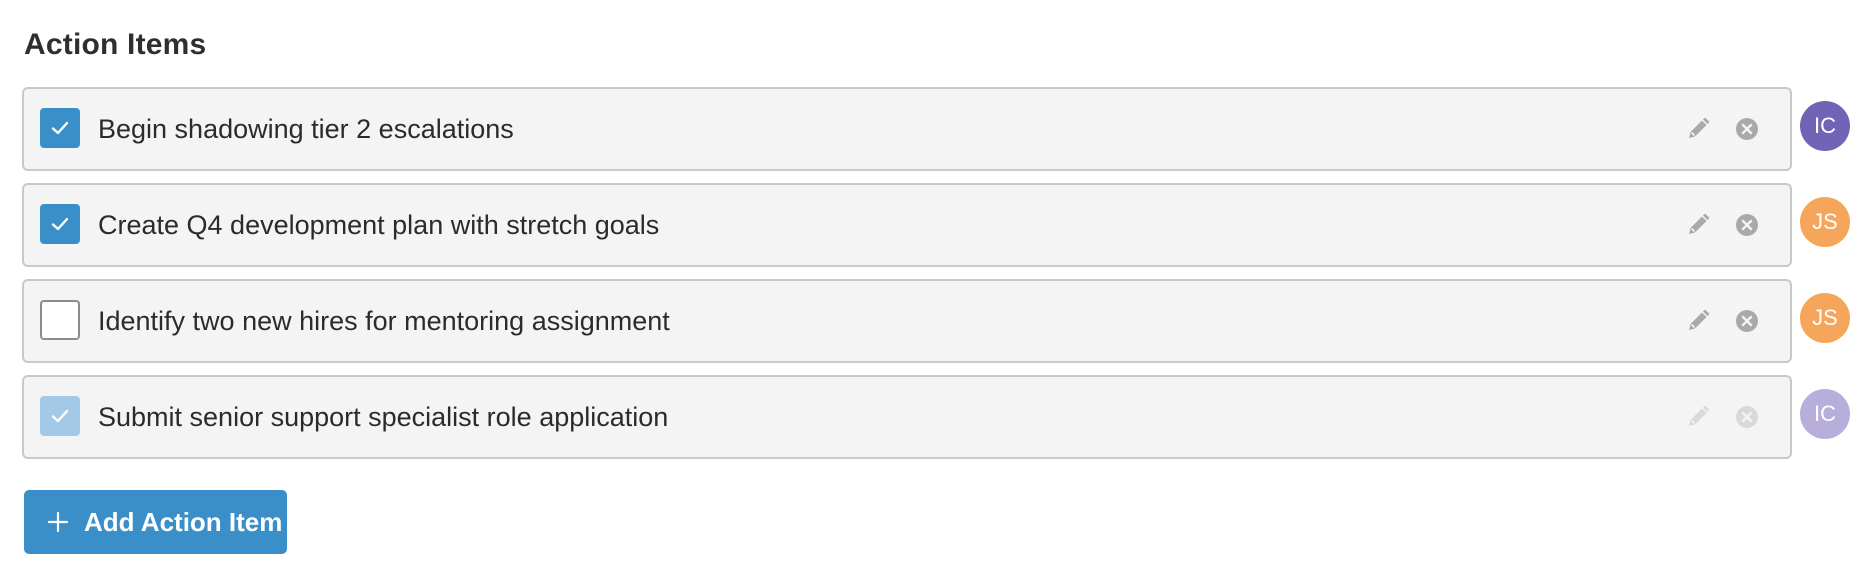 The width and height of the screenshot is (1874, 578). I want to click on action-item-card: Begin shadowing tier 2 escalations, so click(907, 129).